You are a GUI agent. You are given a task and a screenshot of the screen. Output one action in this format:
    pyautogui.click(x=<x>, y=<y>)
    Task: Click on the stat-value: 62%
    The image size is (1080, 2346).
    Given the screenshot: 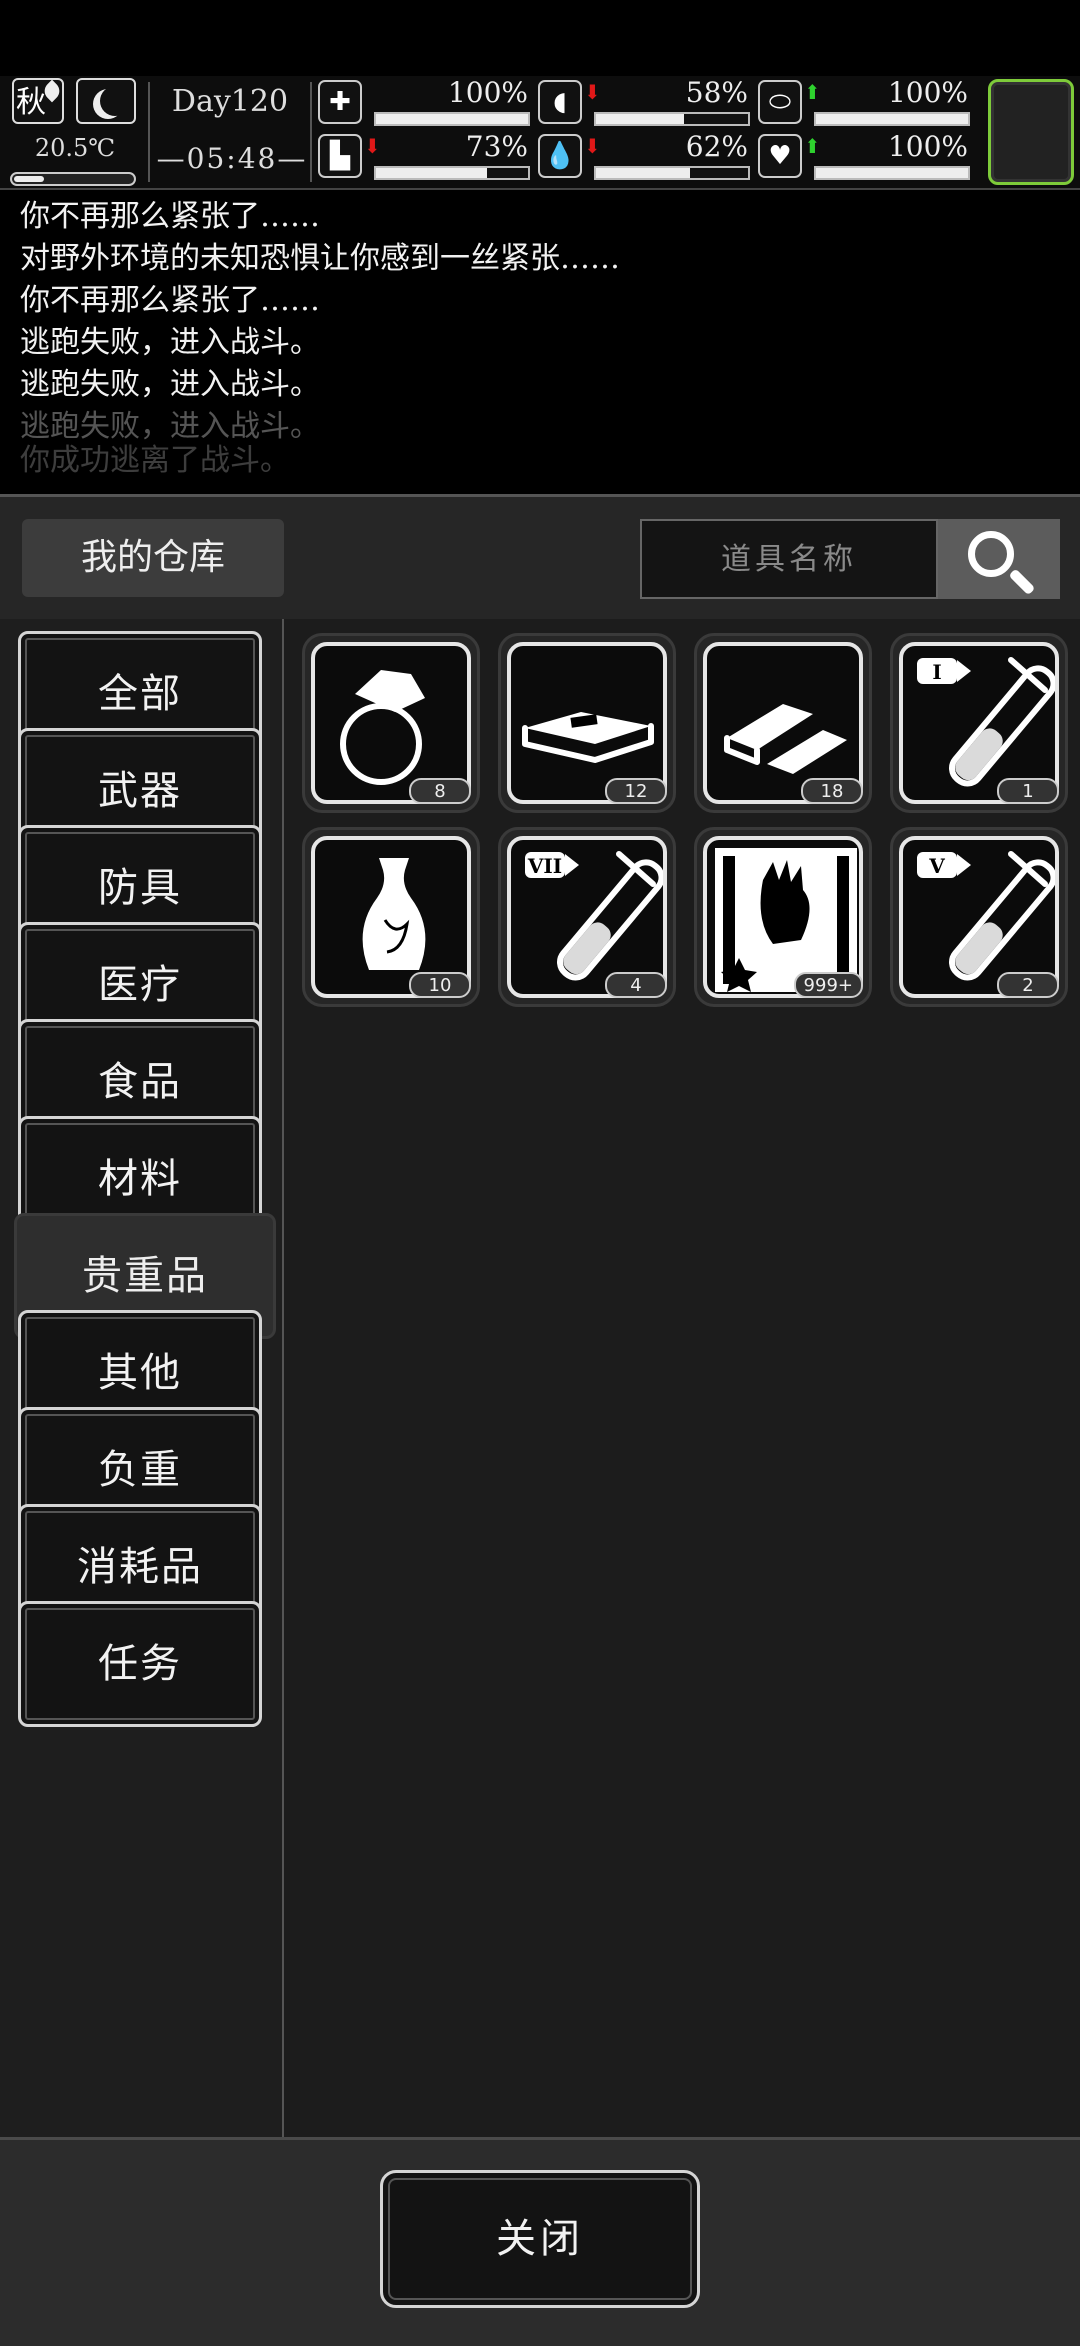 What is the action you would take?
    pyautogui.click(x=716, y=146)
    